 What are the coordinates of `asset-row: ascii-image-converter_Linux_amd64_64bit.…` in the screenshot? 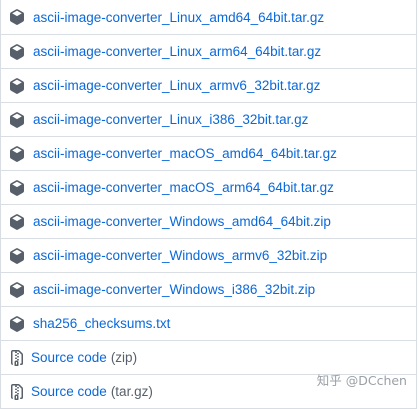 It's located at (208, 17).